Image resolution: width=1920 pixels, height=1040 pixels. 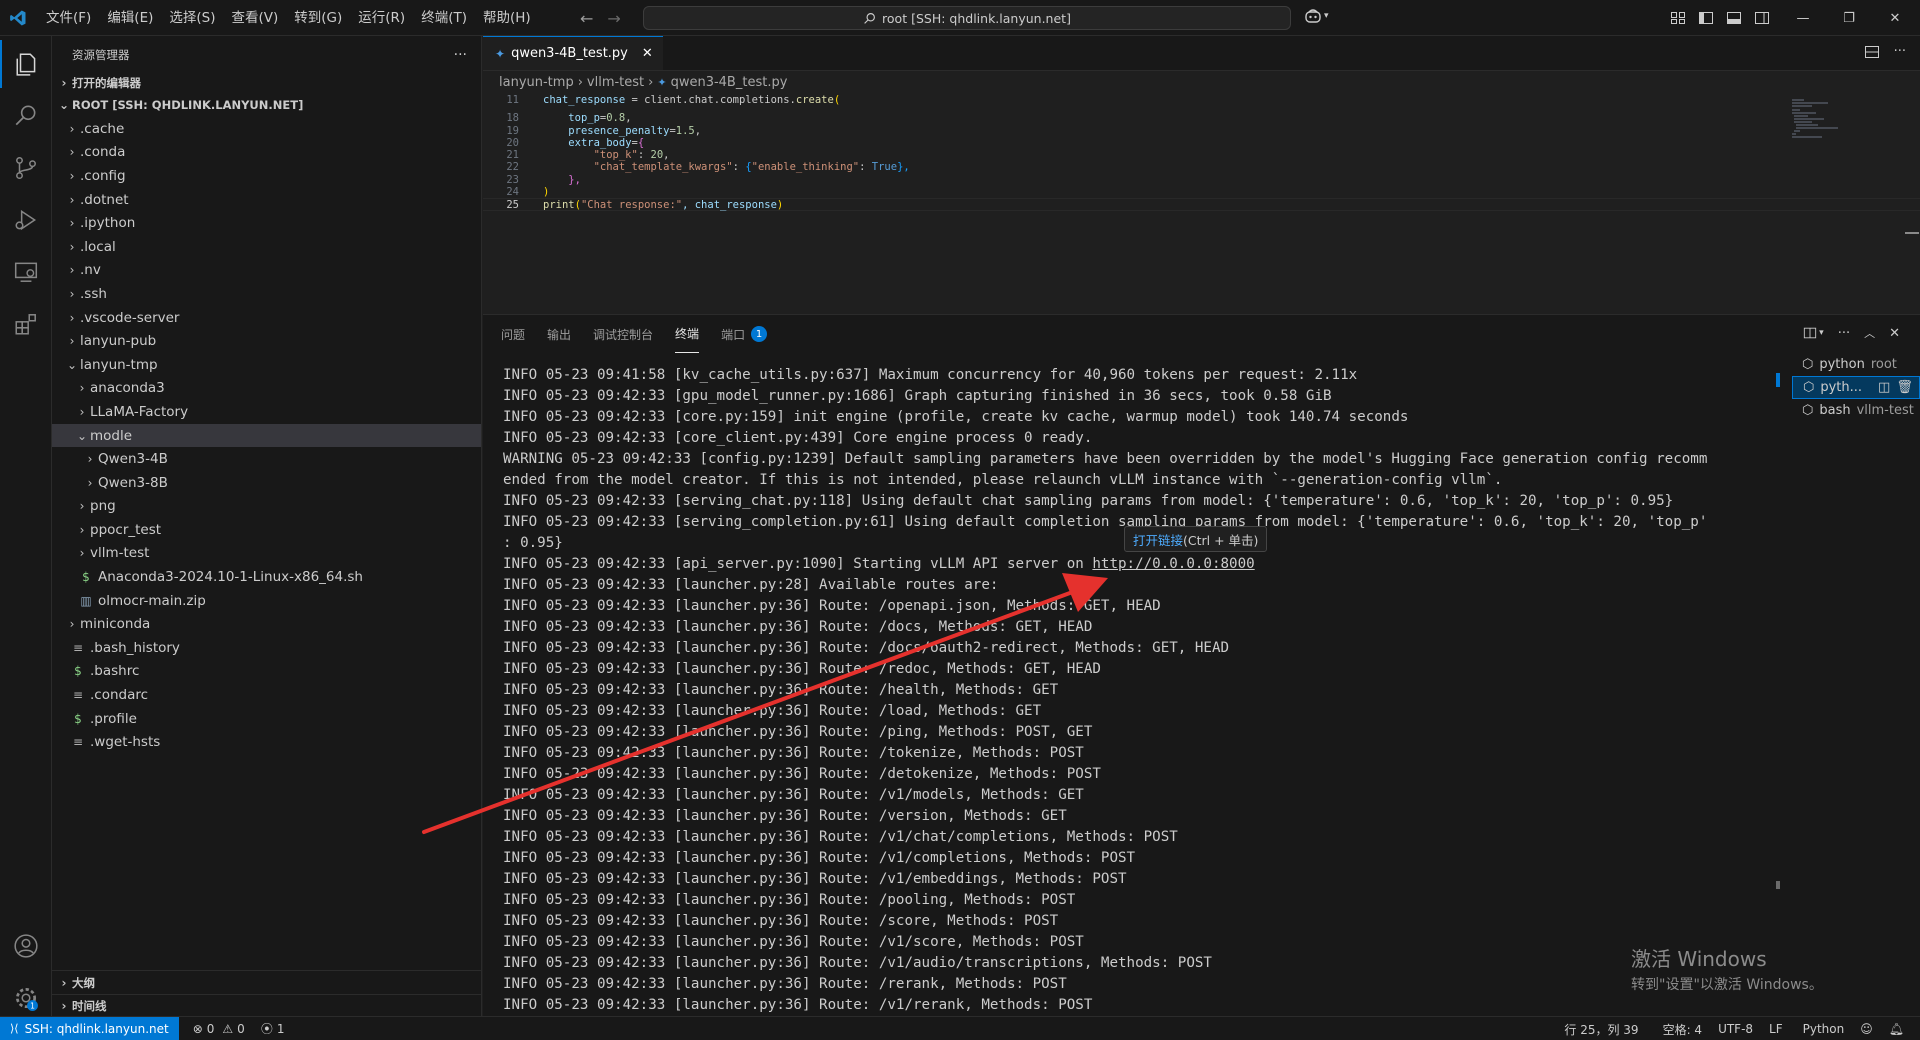 I want to click on tree-folder: › .local, so click(x=266, y=247).